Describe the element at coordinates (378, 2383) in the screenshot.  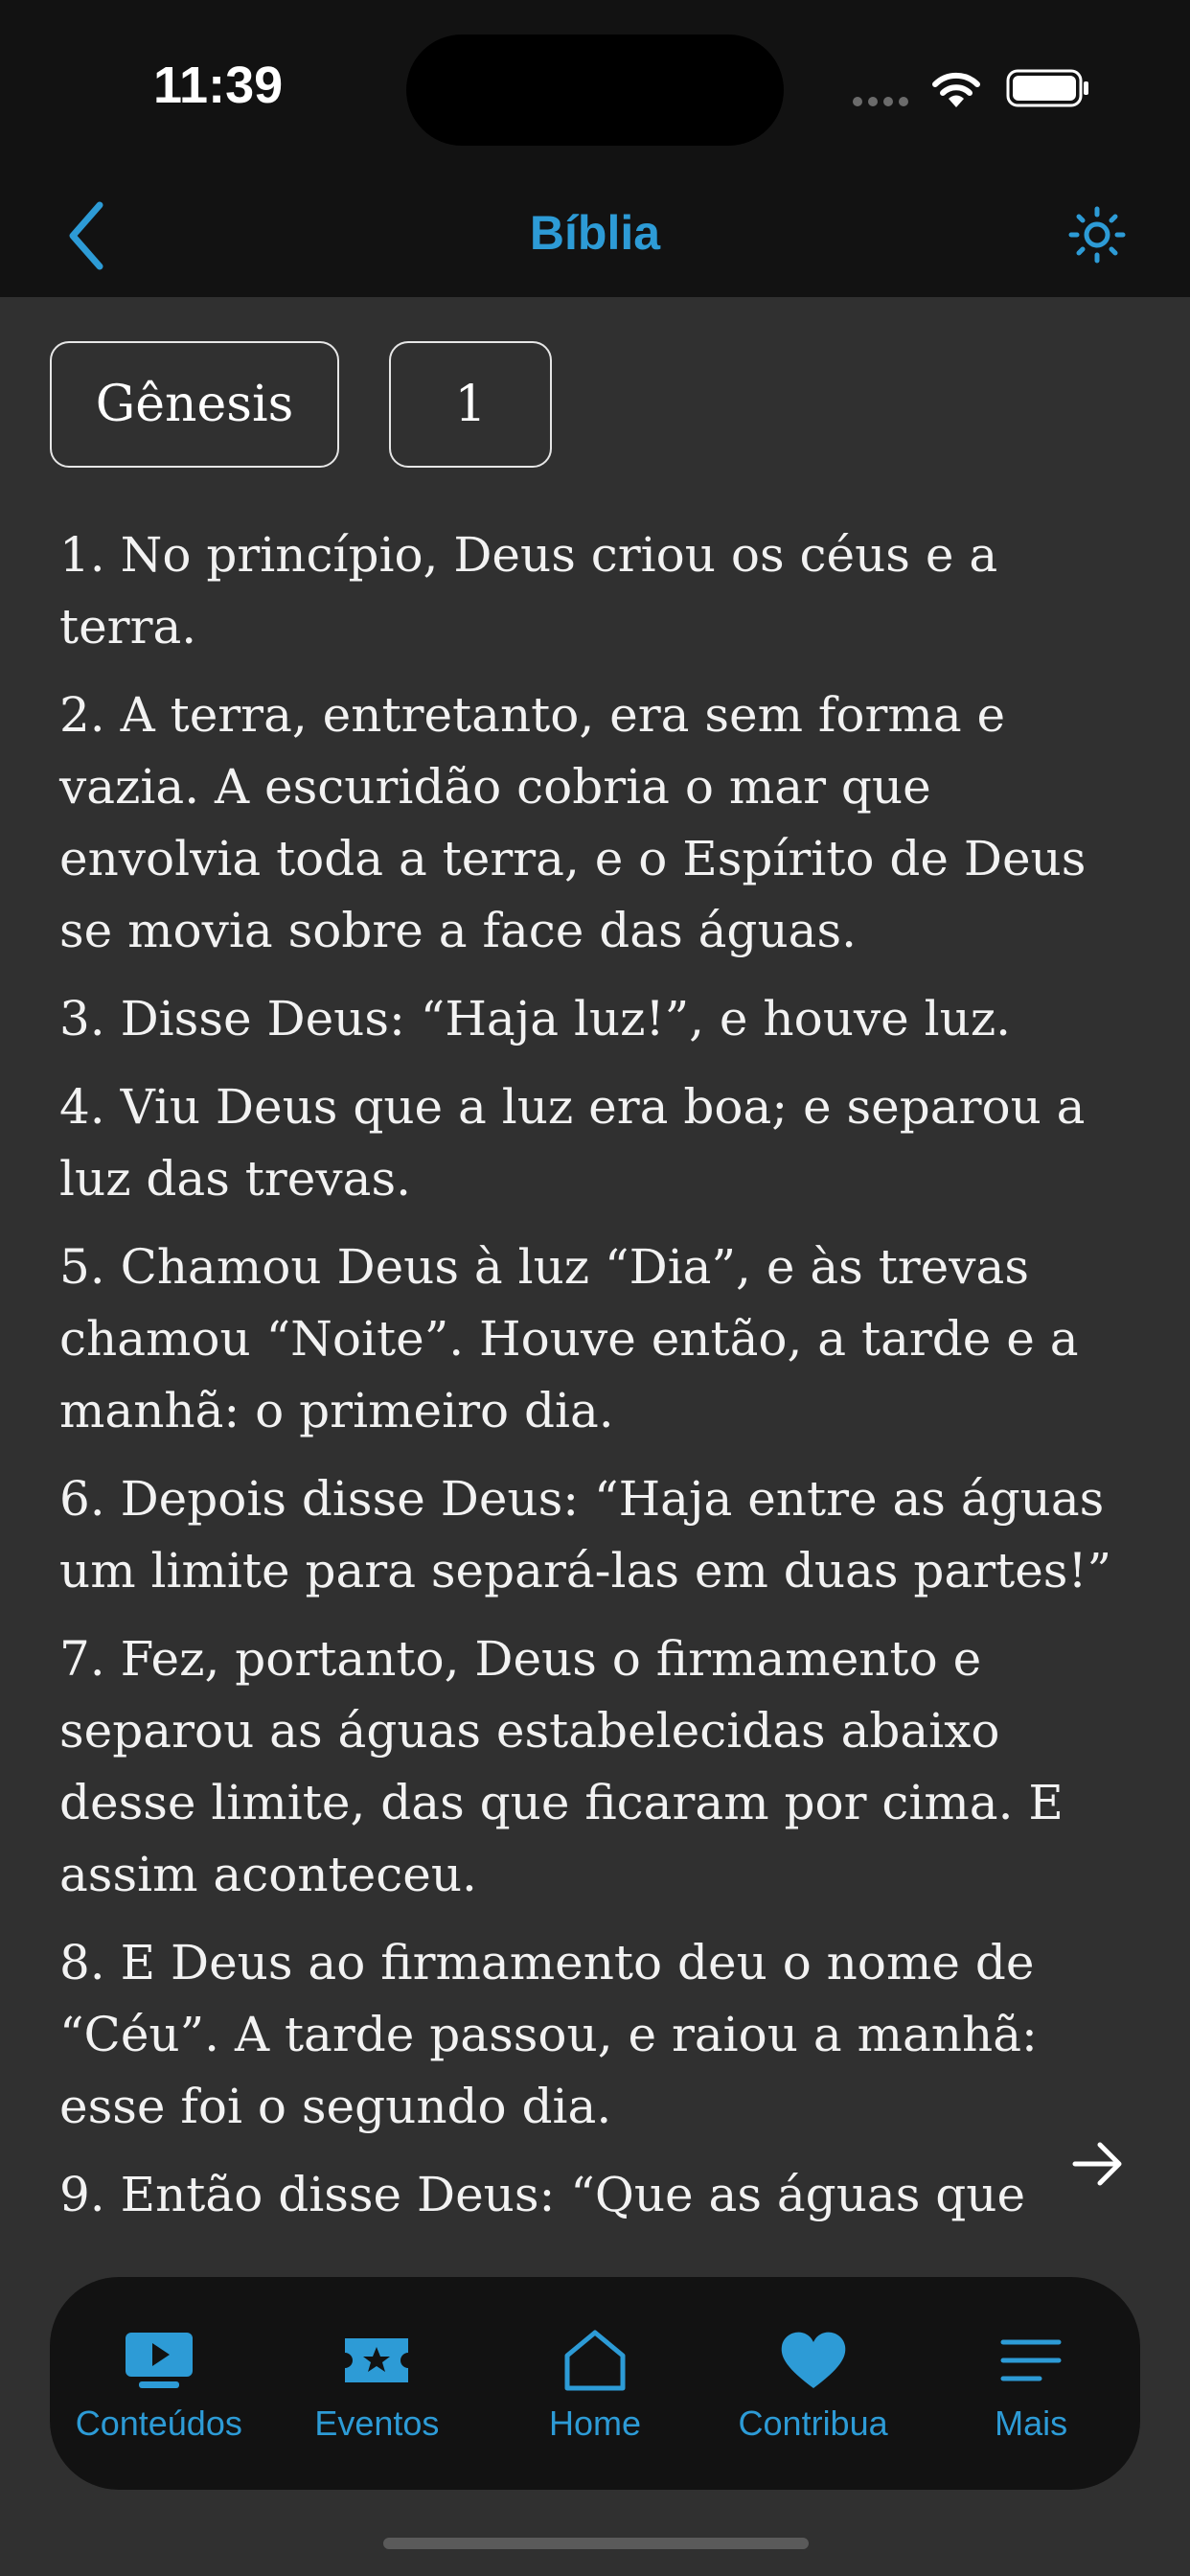
I see `tab-eventos: Eventos` at that location.